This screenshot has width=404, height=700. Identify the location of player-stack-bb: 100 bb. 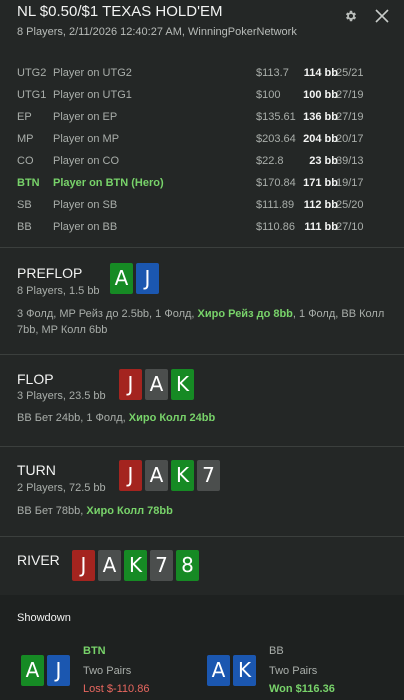
(320, 95).